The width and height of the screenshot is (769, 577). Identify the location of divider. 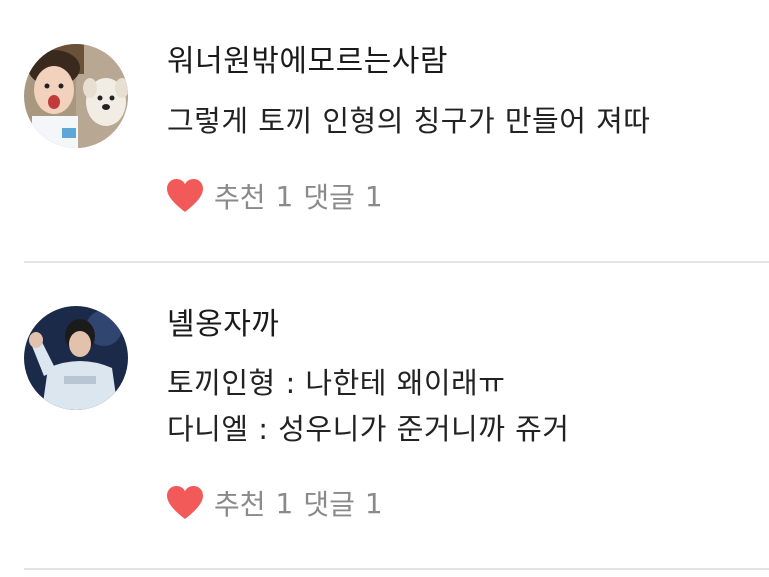
(396, 569).